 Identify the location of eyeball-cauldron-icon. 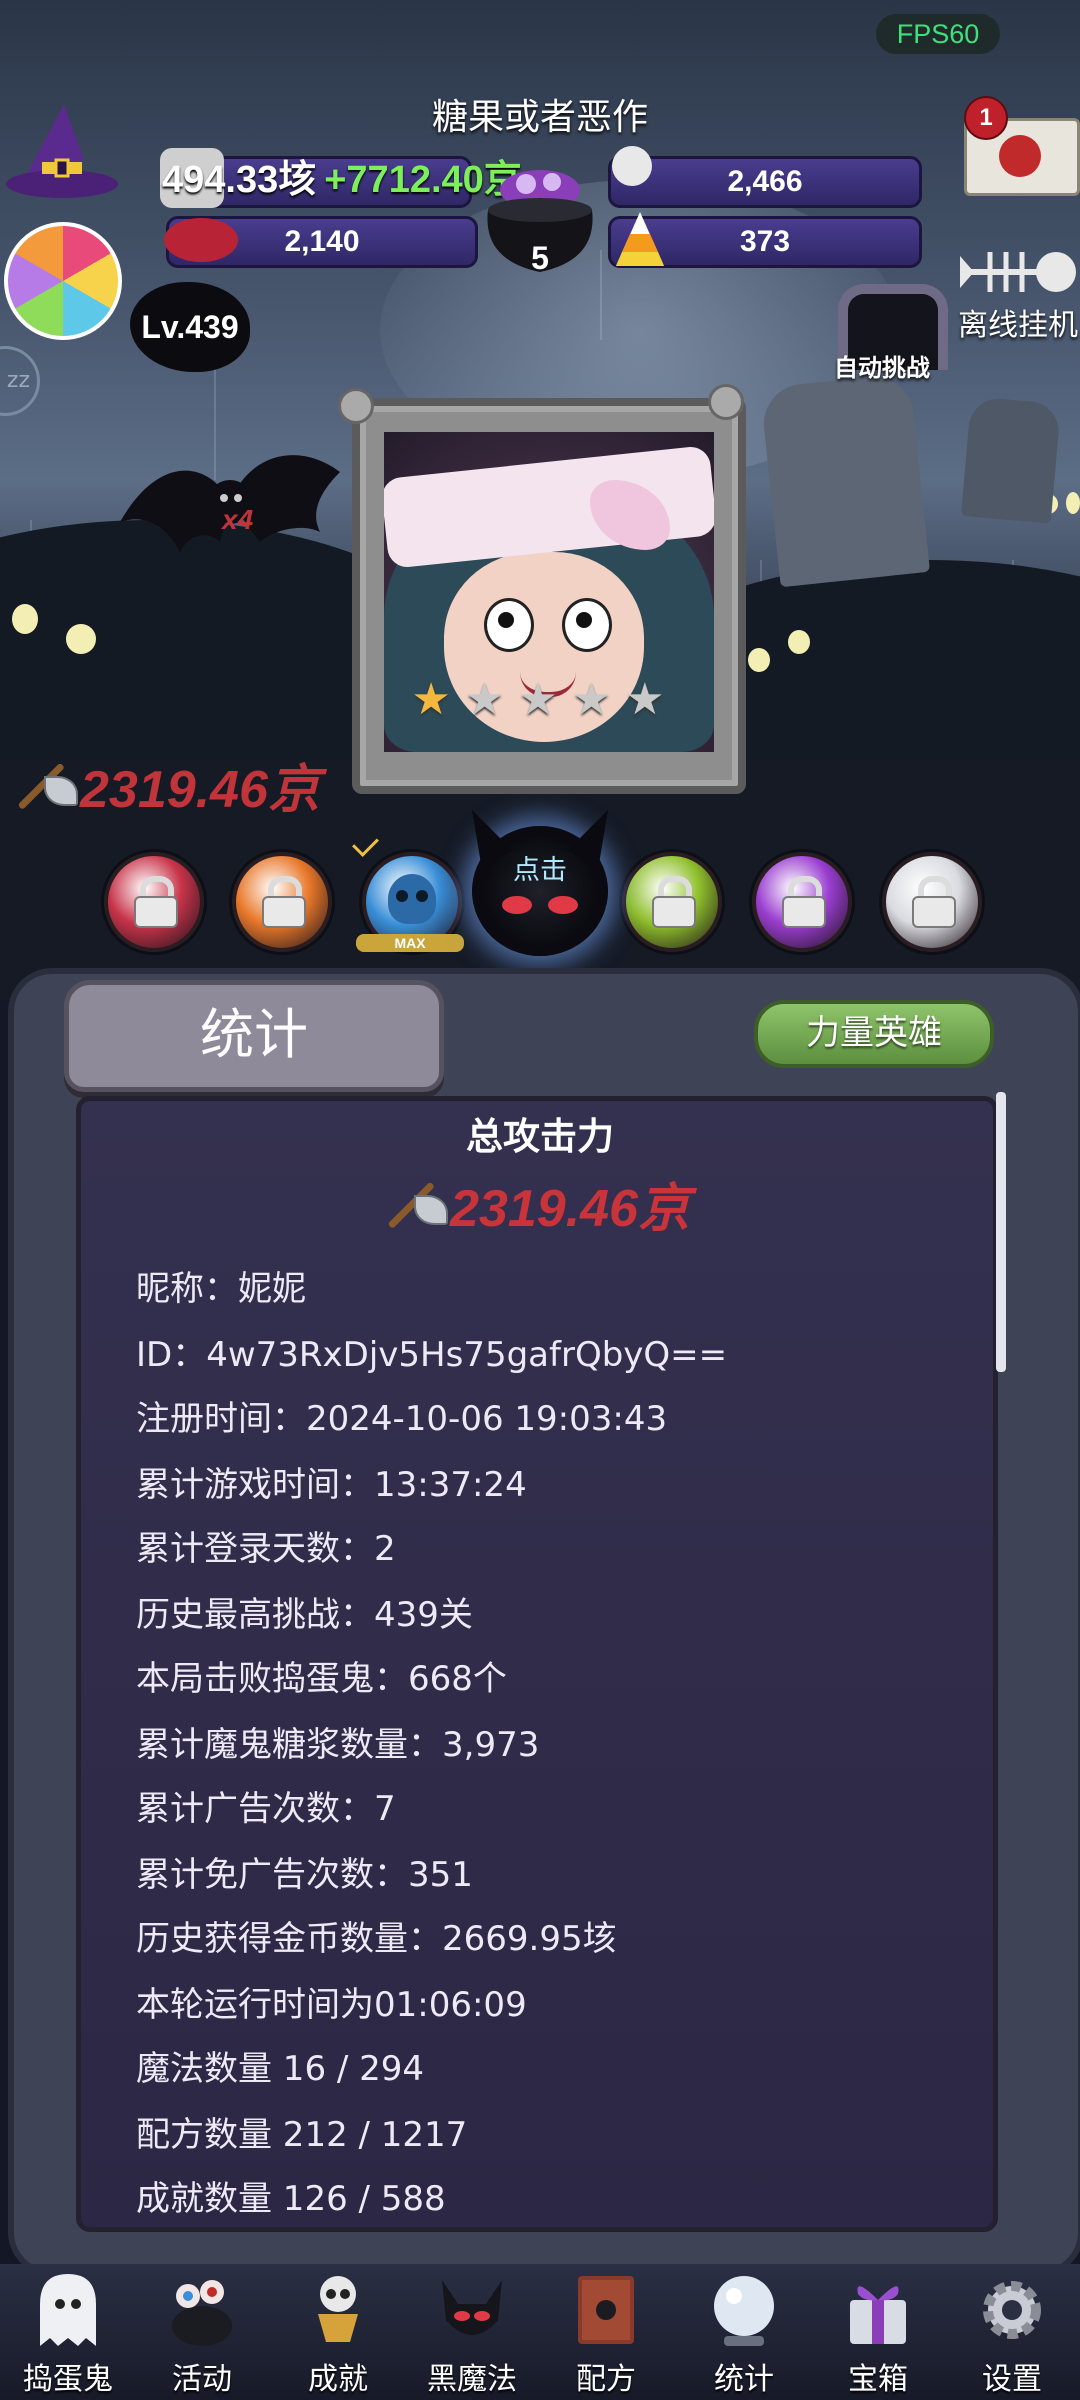
(202, 2313).